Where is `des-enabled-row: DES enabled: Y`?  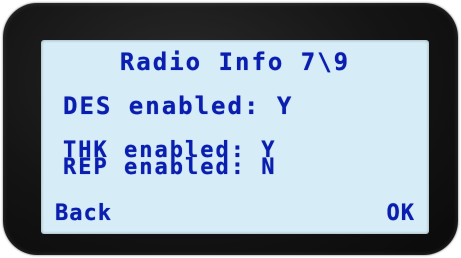 des-enabled-row: DES enabled: Y is located at coordinates (178, 106).